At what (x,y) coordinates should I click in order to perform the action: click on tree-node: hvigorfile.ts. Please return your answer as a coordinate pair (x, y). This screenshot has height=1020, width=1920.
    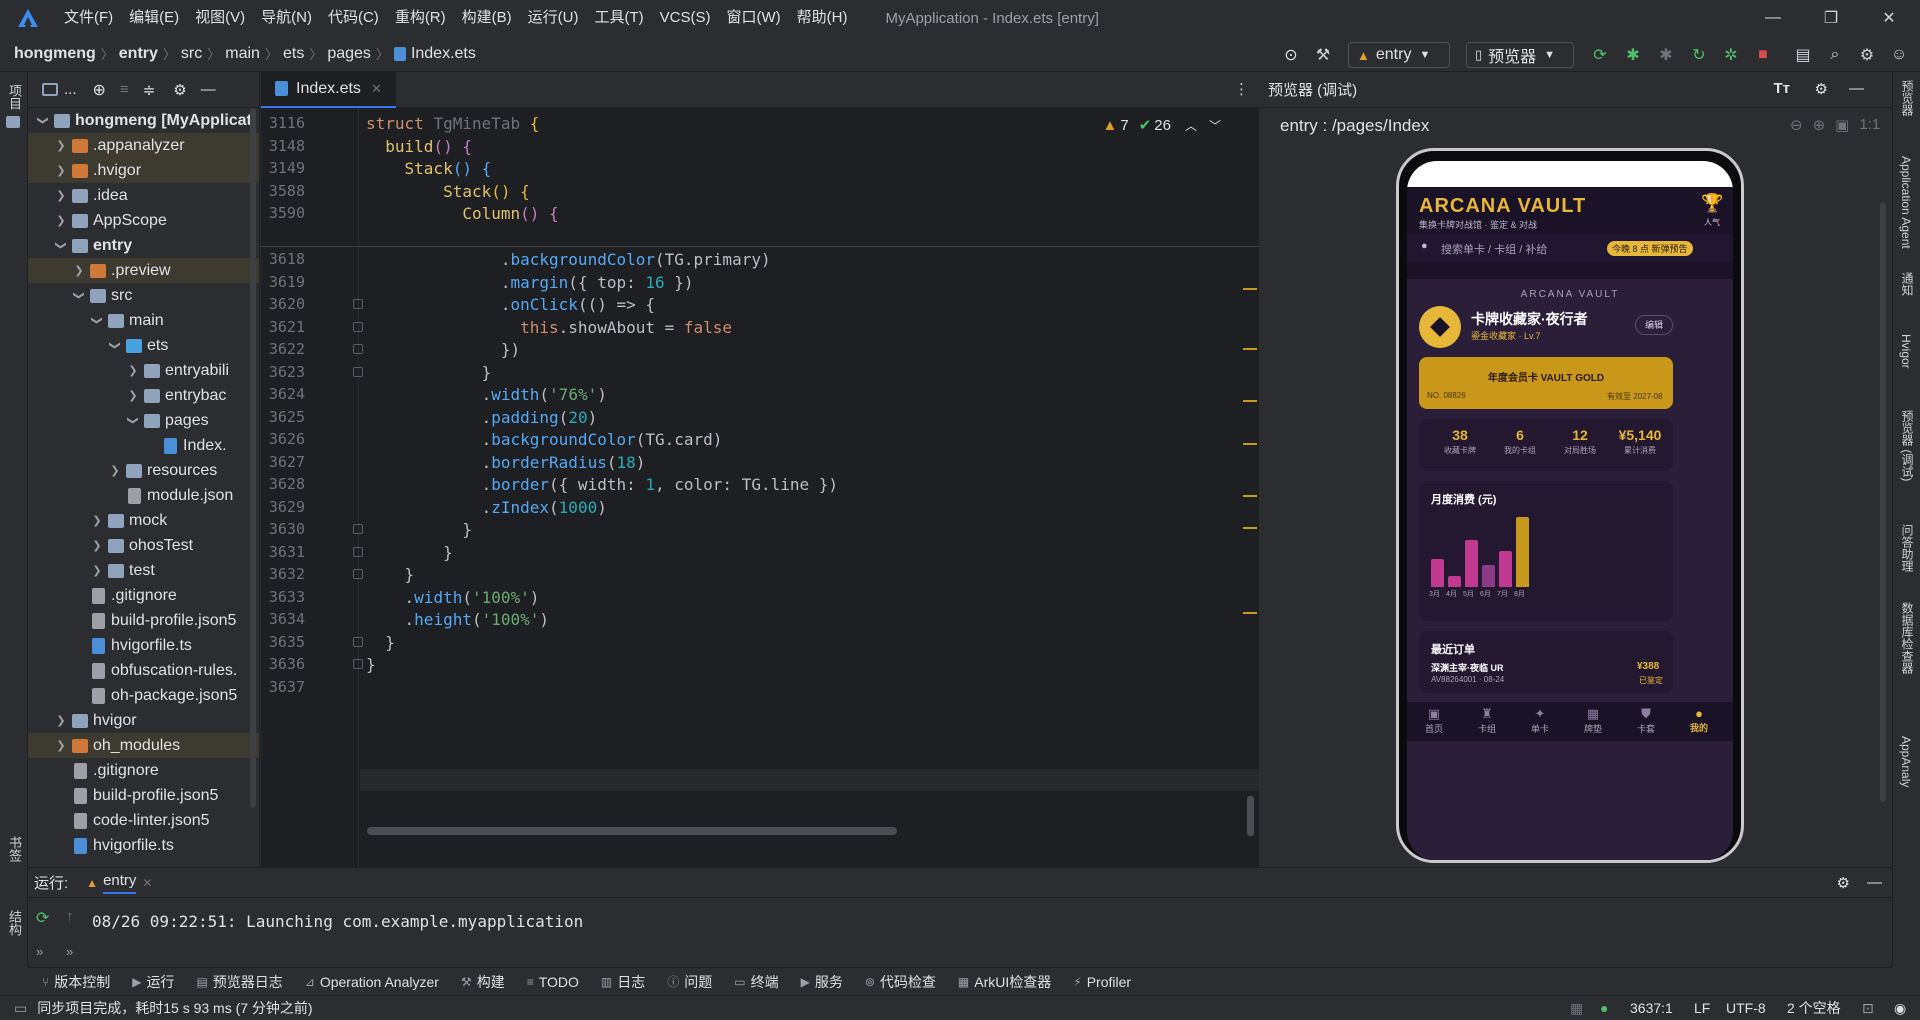
    Looking at the image, I should click on (143, 845).